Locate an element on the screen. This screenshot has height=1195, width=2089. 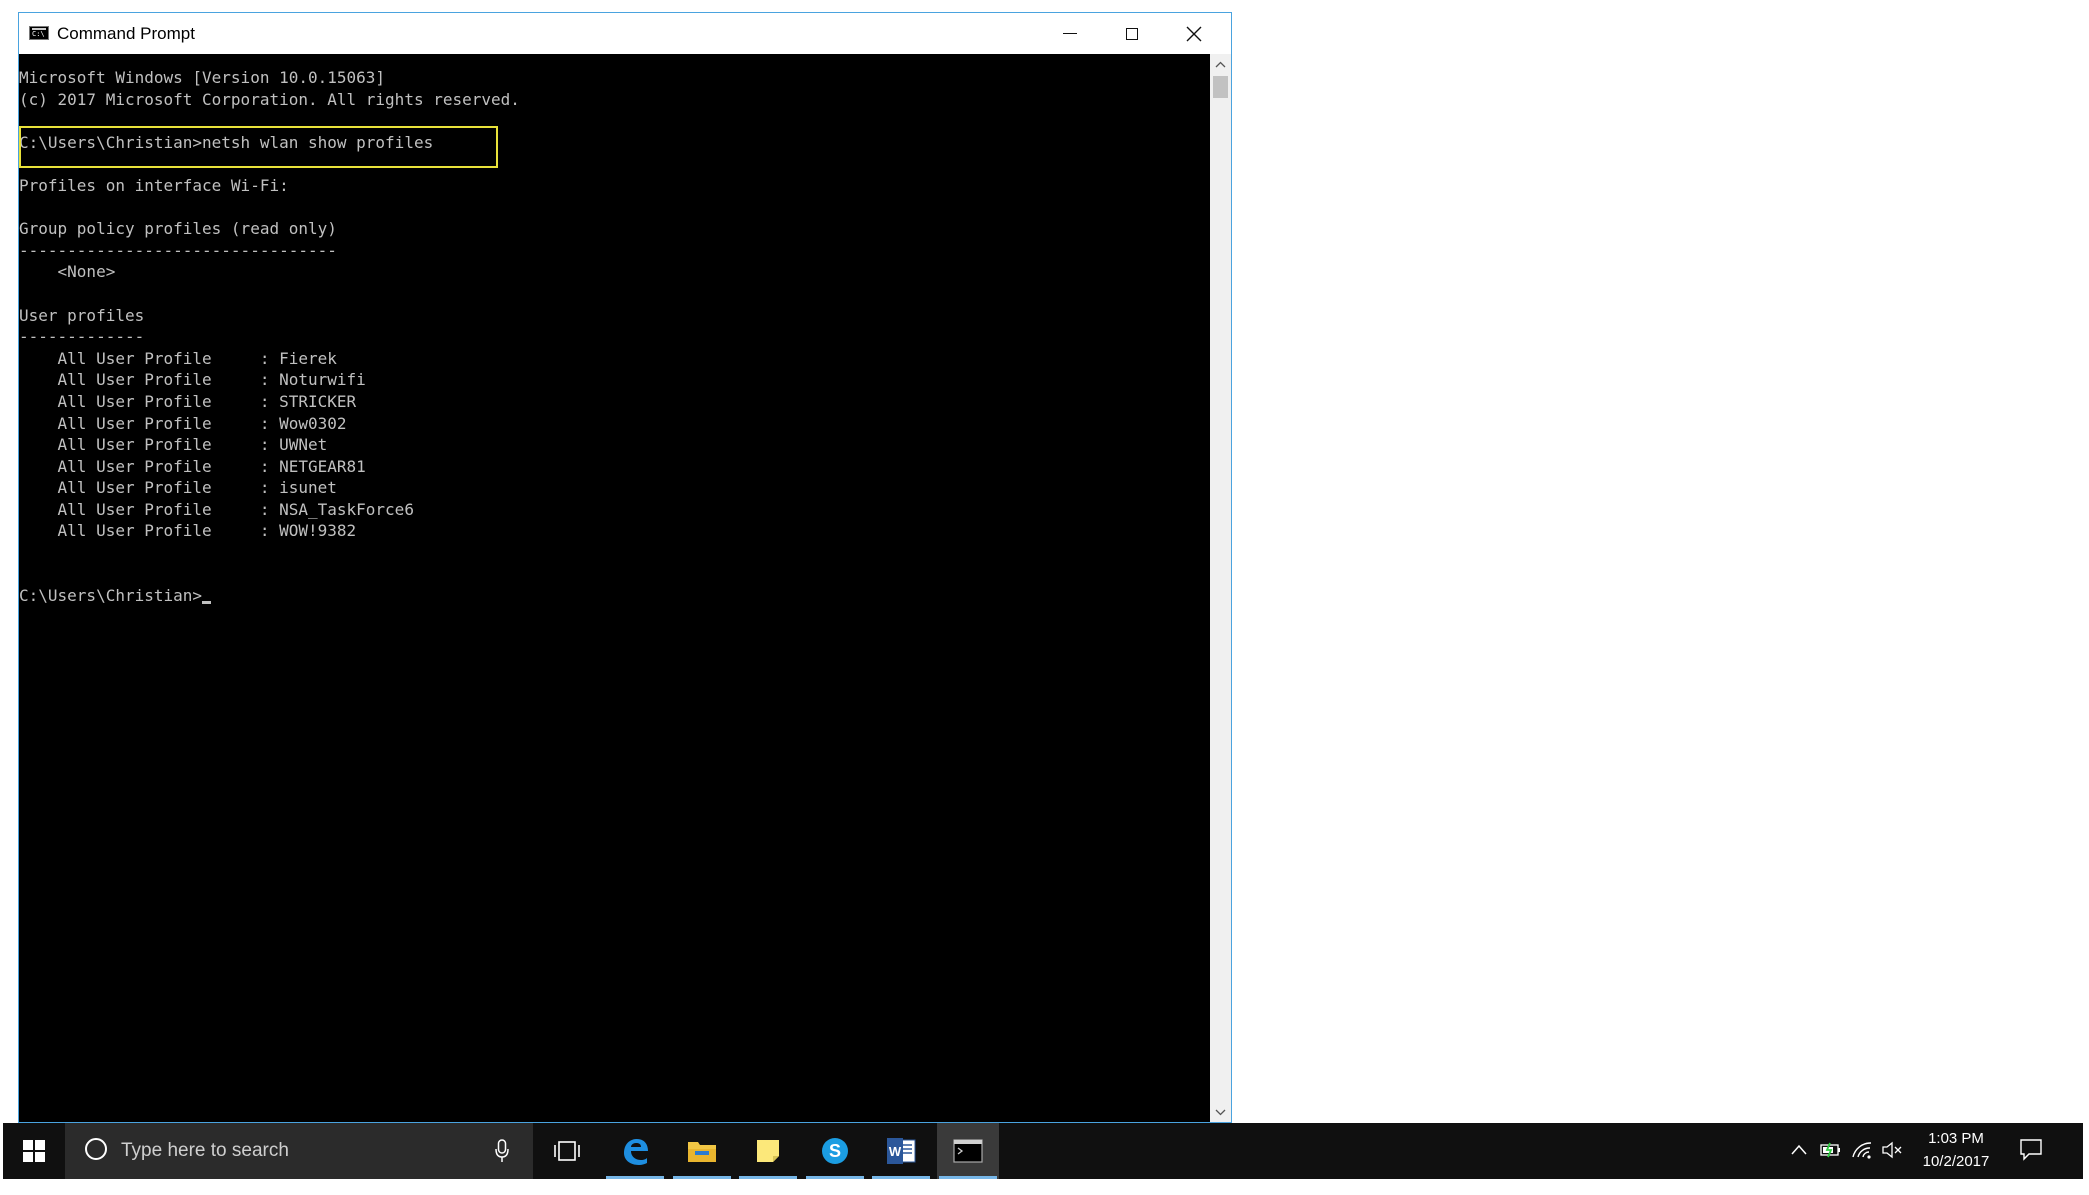
svg-text: S is located at coordinates (835, 1151).